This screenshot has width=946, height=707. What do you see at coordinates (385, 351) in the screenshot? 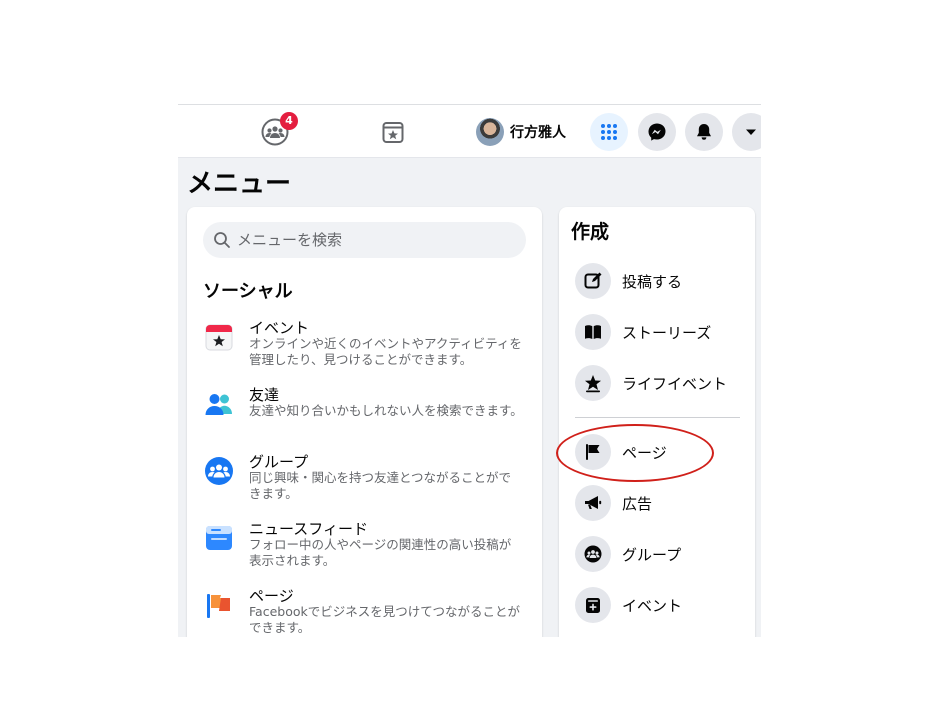
I see `social-item-description: オンラインや近くのイベントやアクティビティを管理したり、見つけることができます。` at bounding box center [385, 351].